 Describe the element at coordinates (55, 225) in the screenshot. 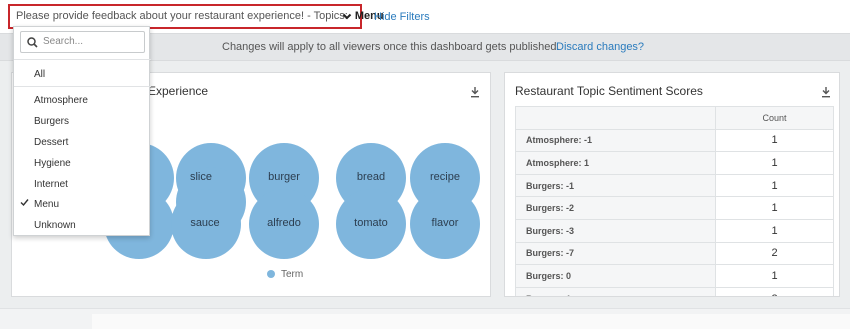

I see `option-unknown: Unknown` at that location.